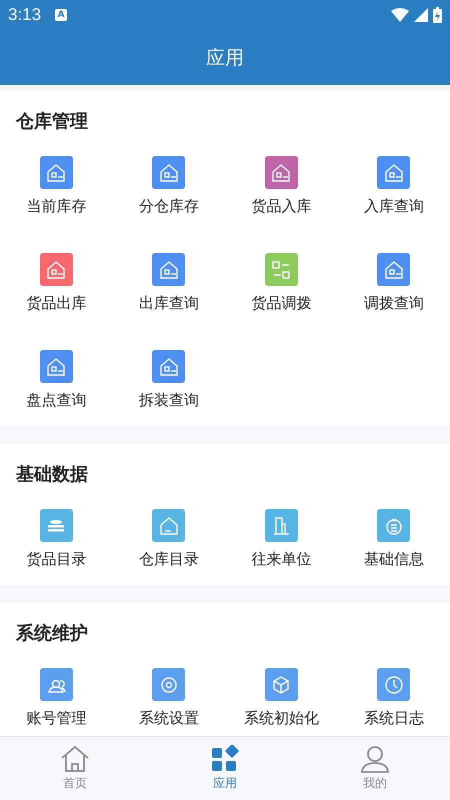 This screenshot has height=800, width=450. What do you see at coordinates (168, 699) in the screenshot?
I see `app-tile: 系统设置` at bounding box center [168, 699].